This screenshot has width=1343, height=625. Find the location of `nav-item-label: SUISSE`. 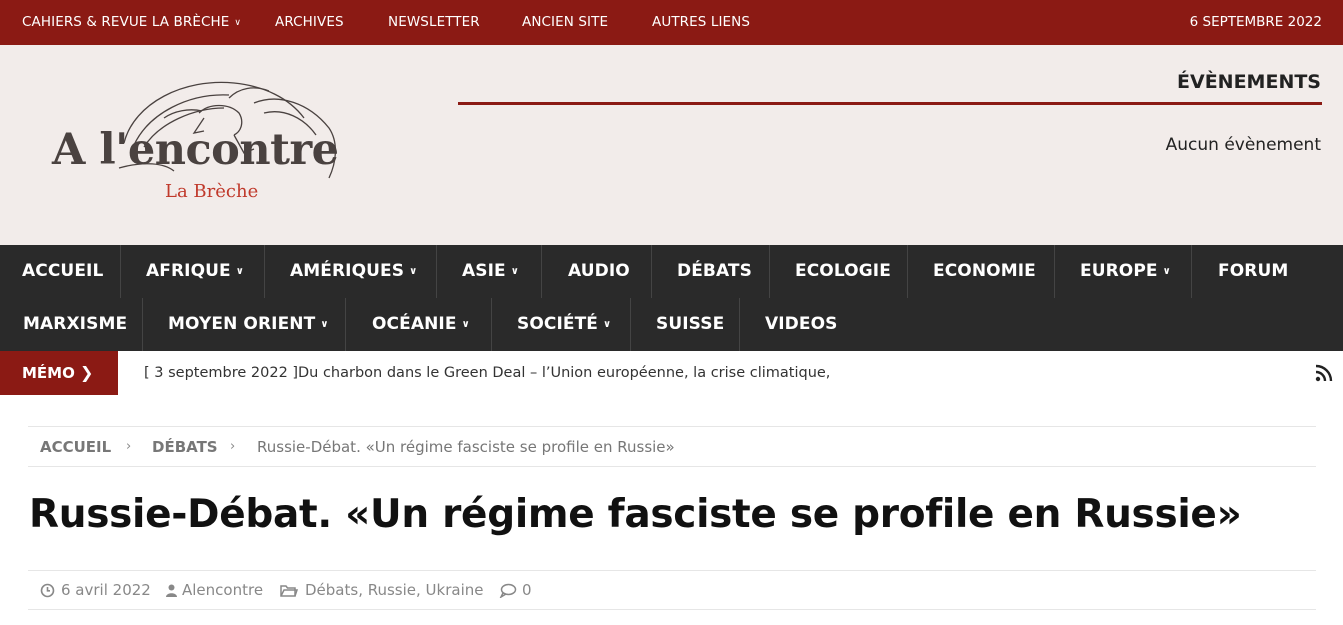

nav-item-label: SUISSE is located at coordinates (690, 324).